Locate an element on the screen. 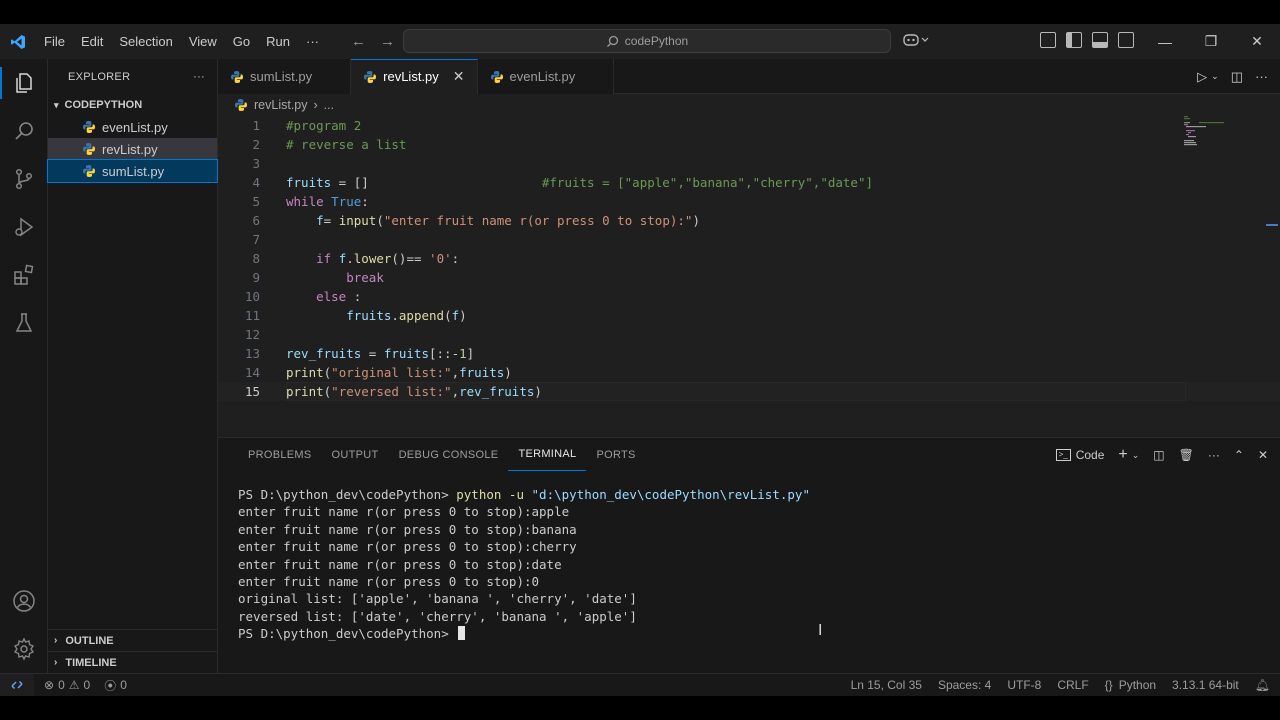  ports-status: ⦿ 0 is located at coordinates (115, 685).